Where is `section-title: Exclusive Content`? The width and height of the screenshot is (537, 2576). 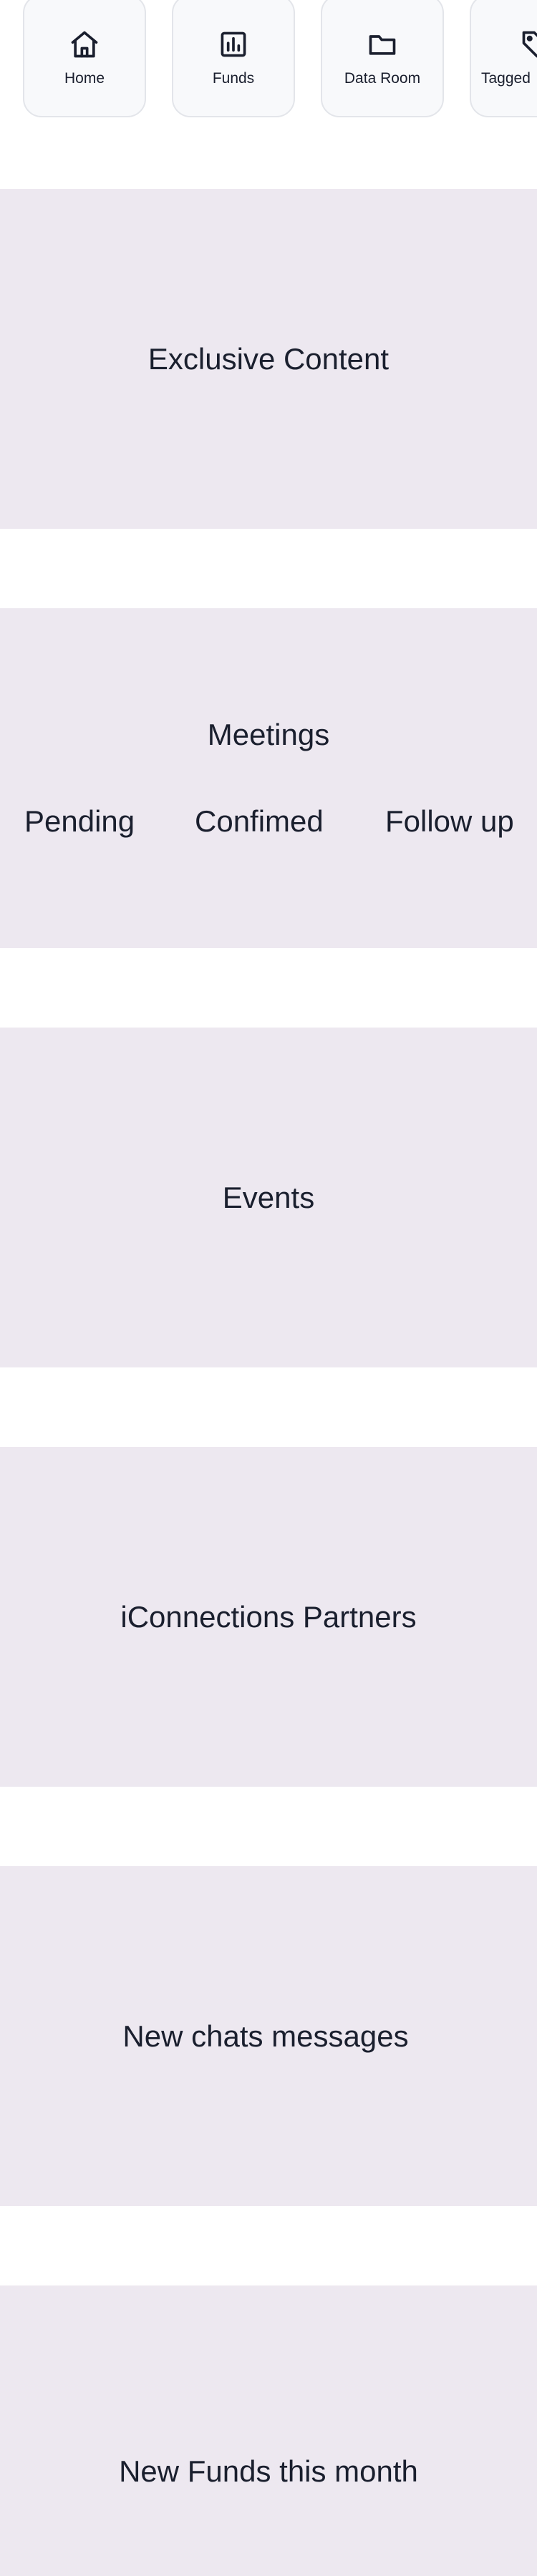 section-title: Exclusive Content is located at coordinates (268, 358).